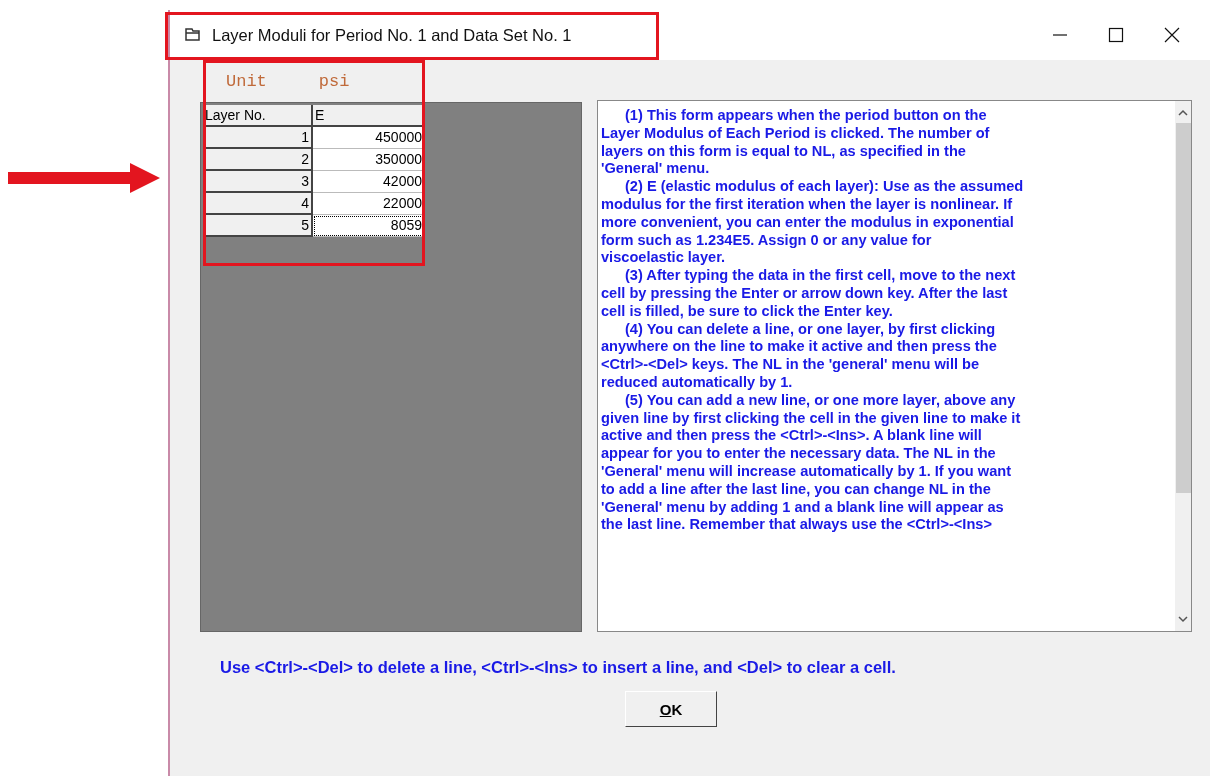  I want to click on scrollbar, so click(1183, 366).